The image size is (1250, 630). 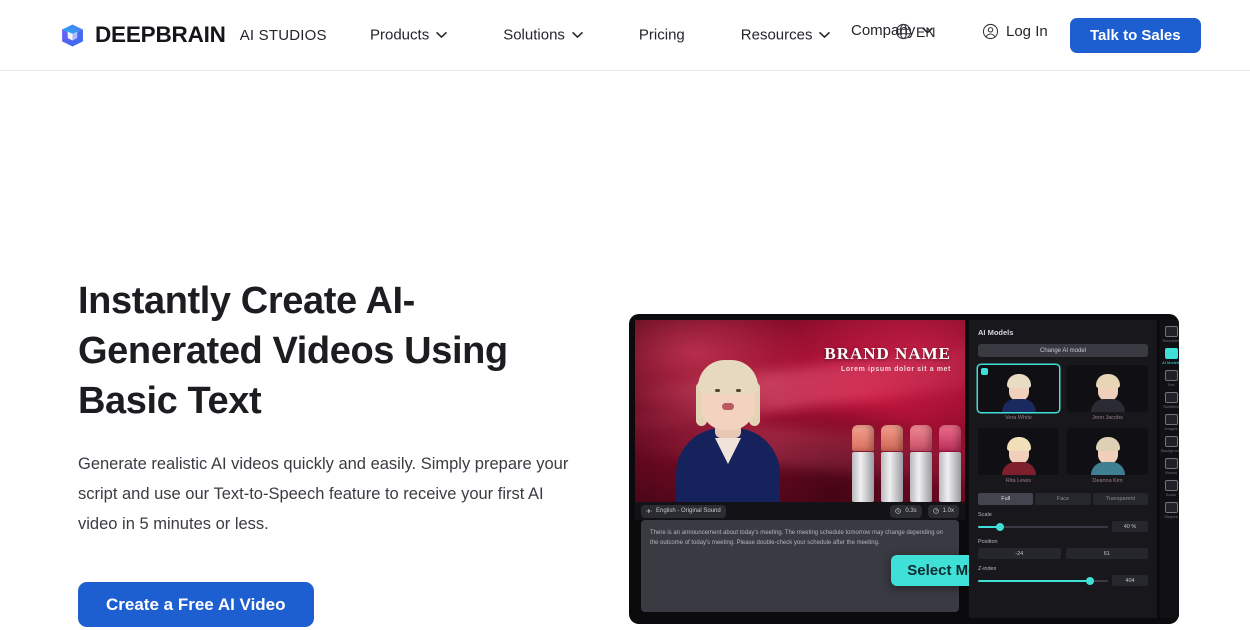 I want to click on ai-model-card: Vera White, so click(x=1018, y=393).